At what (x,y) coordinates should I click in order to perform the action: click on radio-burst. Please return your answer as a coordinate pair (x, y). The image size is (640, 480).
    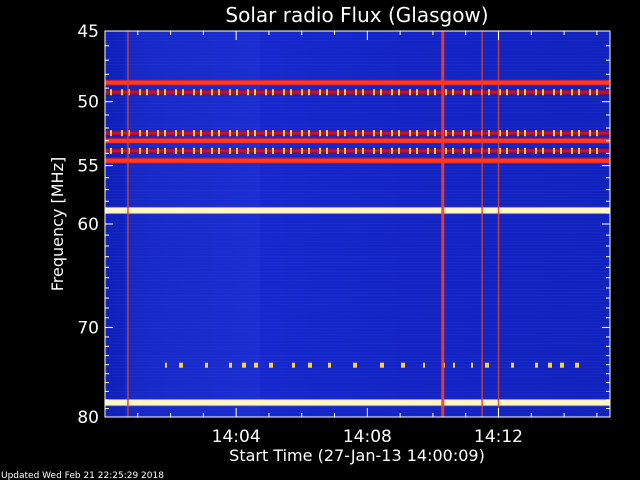
    Looking at the image, I should click on (443, 224).